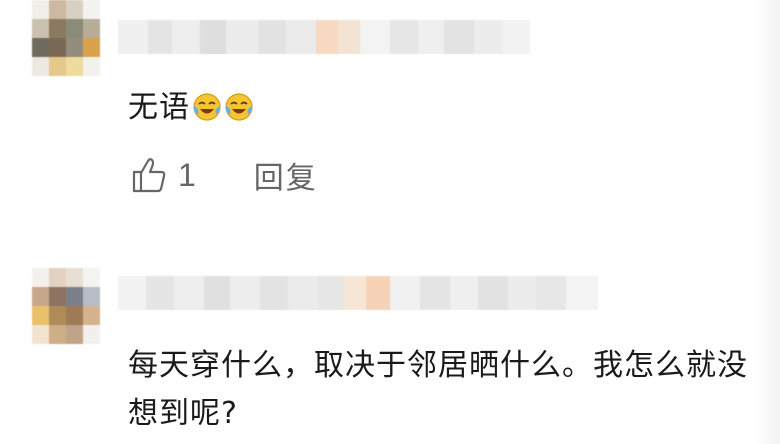  Describe the element at coordinates (191, 108) in the screenshot. I see `comment-text: 无语` at that location.